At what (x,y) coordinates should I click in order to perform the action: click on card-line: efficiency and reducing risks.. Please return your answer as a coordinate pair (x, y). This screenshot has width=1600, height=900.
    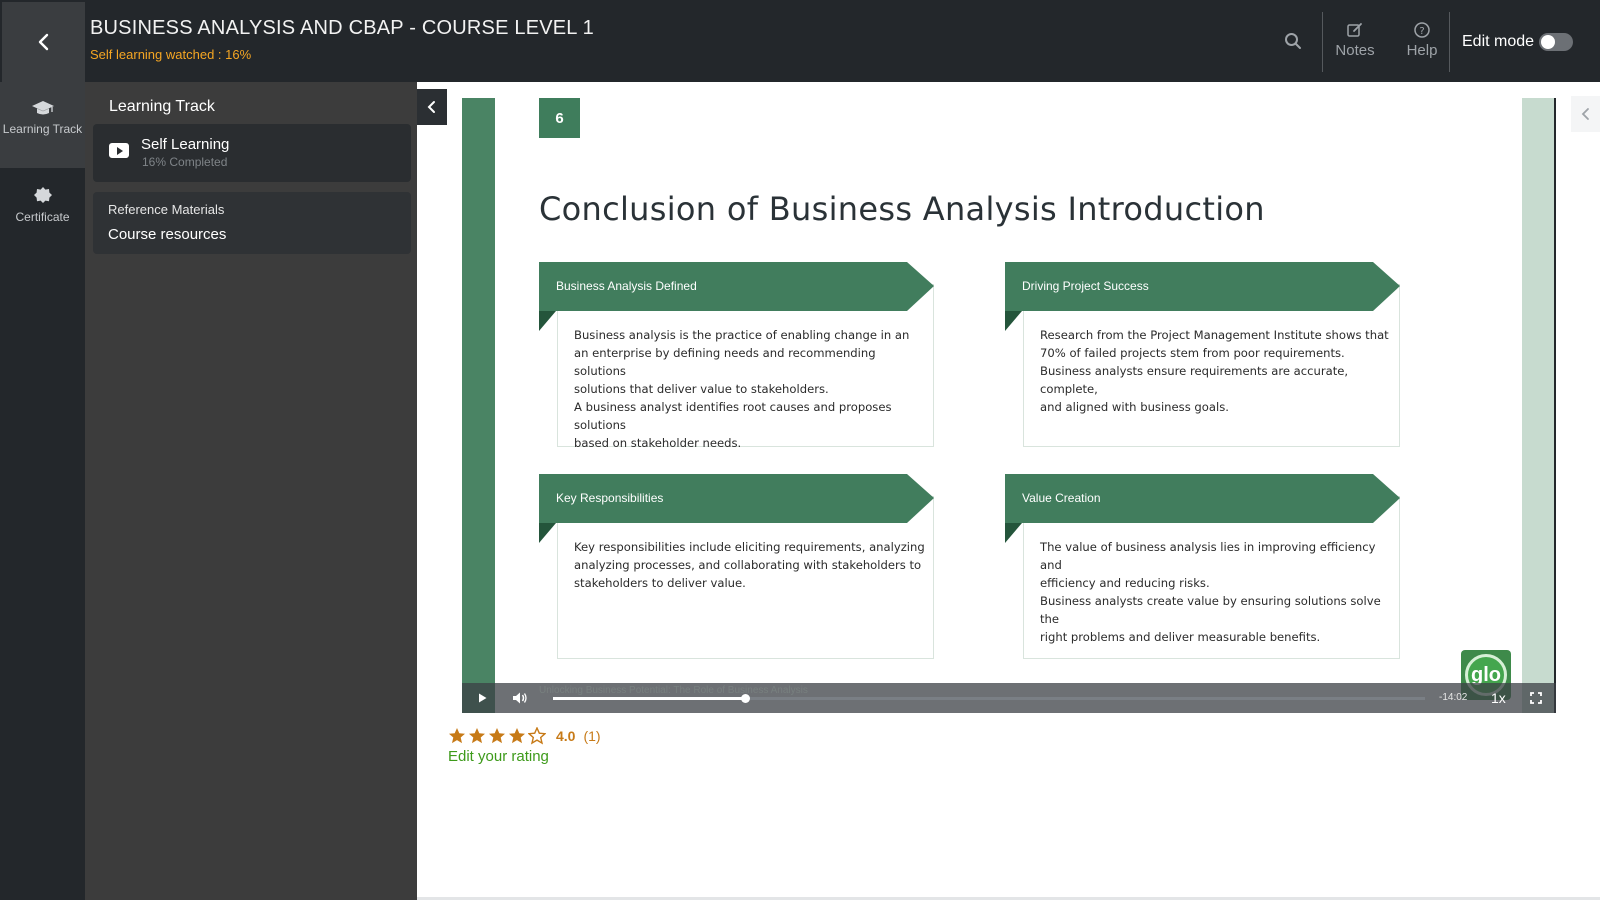
    Looking at the image, I should click on (1125, 583).